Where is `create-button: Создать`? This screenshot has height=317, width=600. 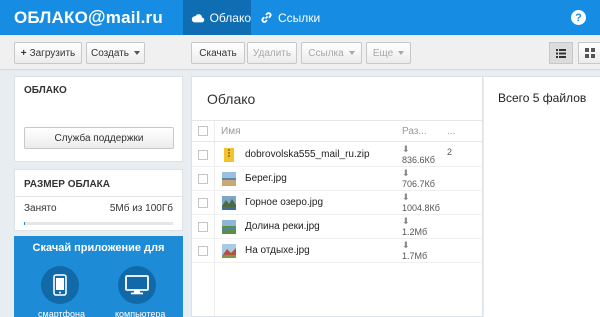
create-button: Создать is located at coordinates (115, 53).